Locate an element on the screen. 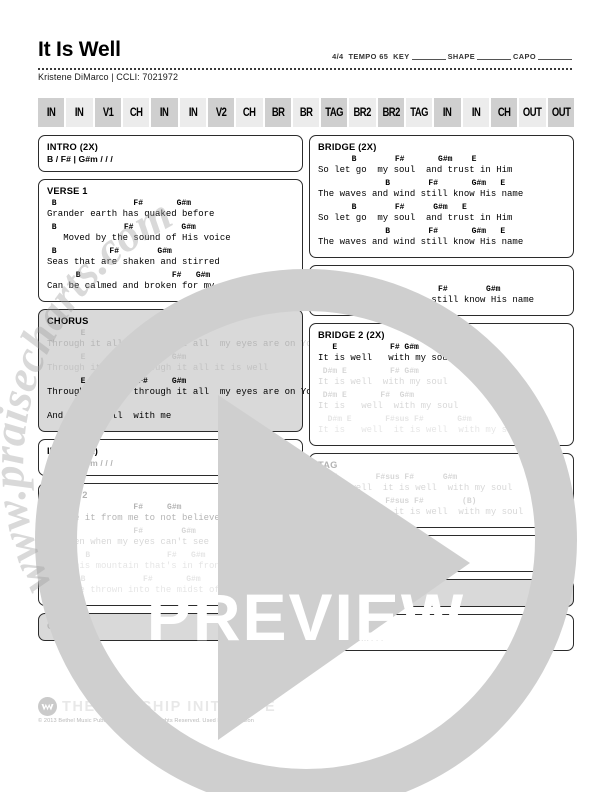 This screenshot has width=612, height=792. lyric-row: The waves and wind still know His name is located at coordinates (421, 242).